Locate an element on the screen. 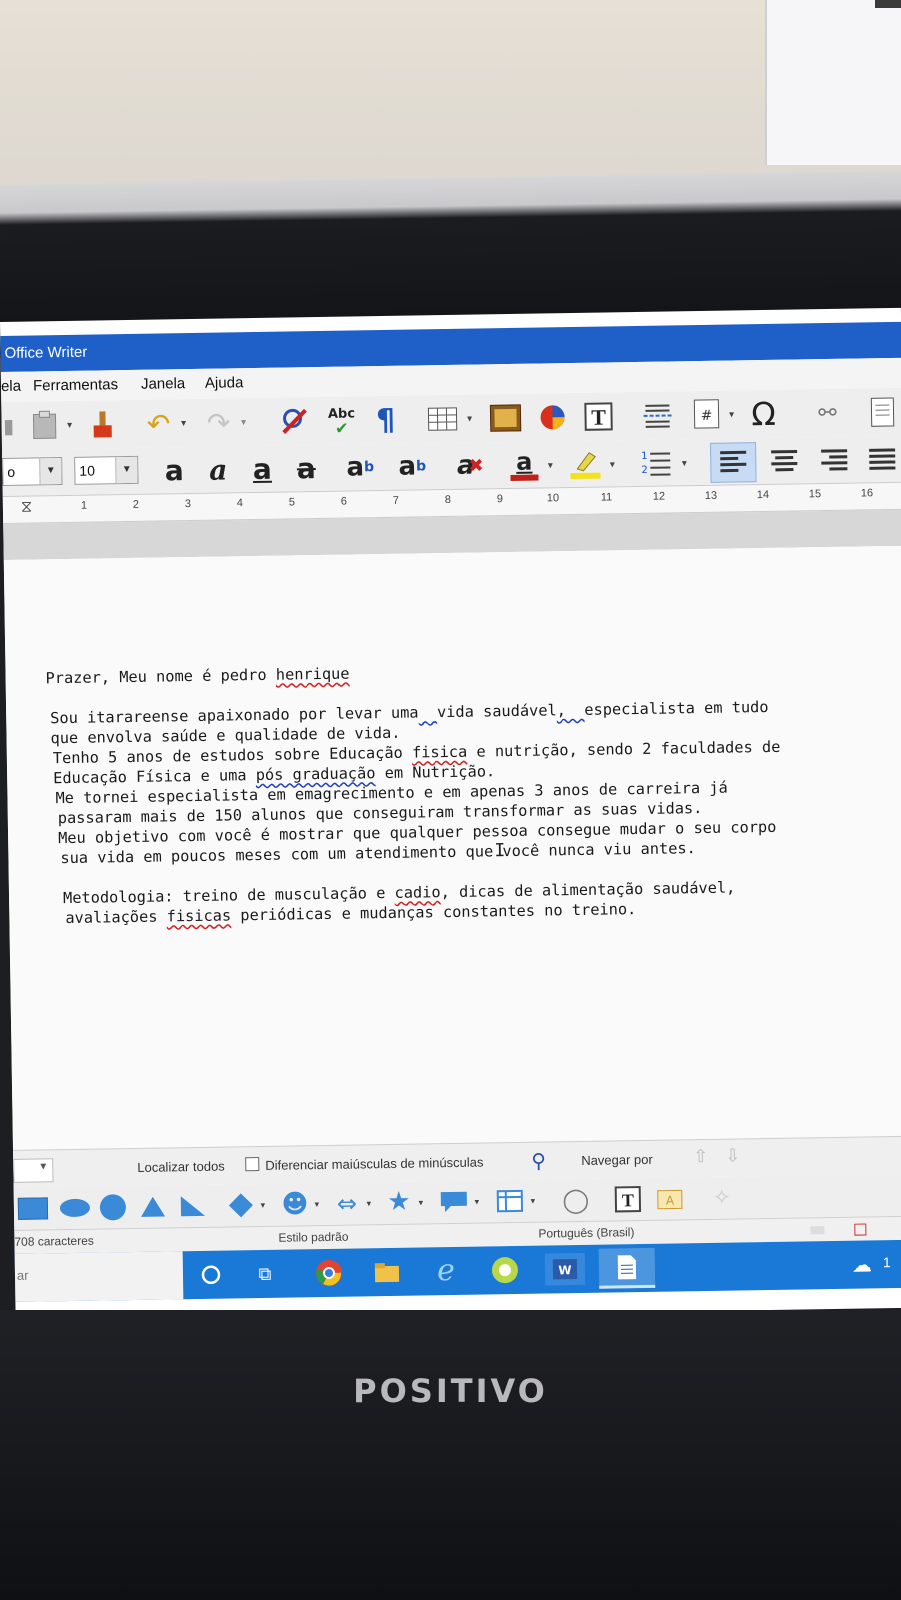 The height and width of the screenshot is (1600, 901). taskbar-clock: 1 is located at coordinates (887, 1262).